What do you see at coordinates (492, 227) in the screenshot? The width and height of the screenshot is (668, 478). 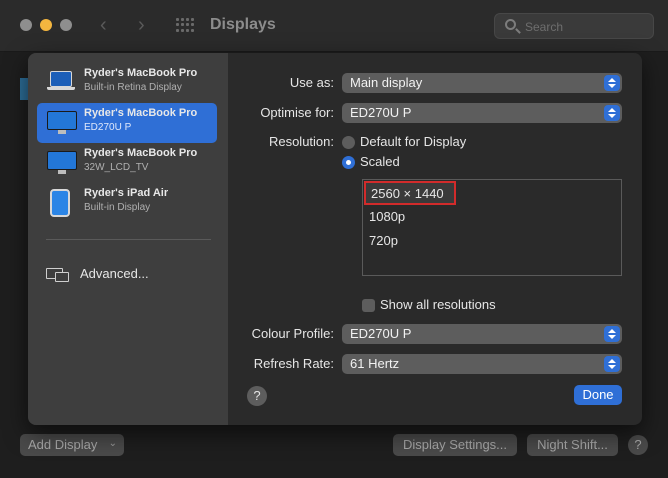 I see `resolution-list: 2560 × 1440 1080p 720p` at bounding box center [492, 227].